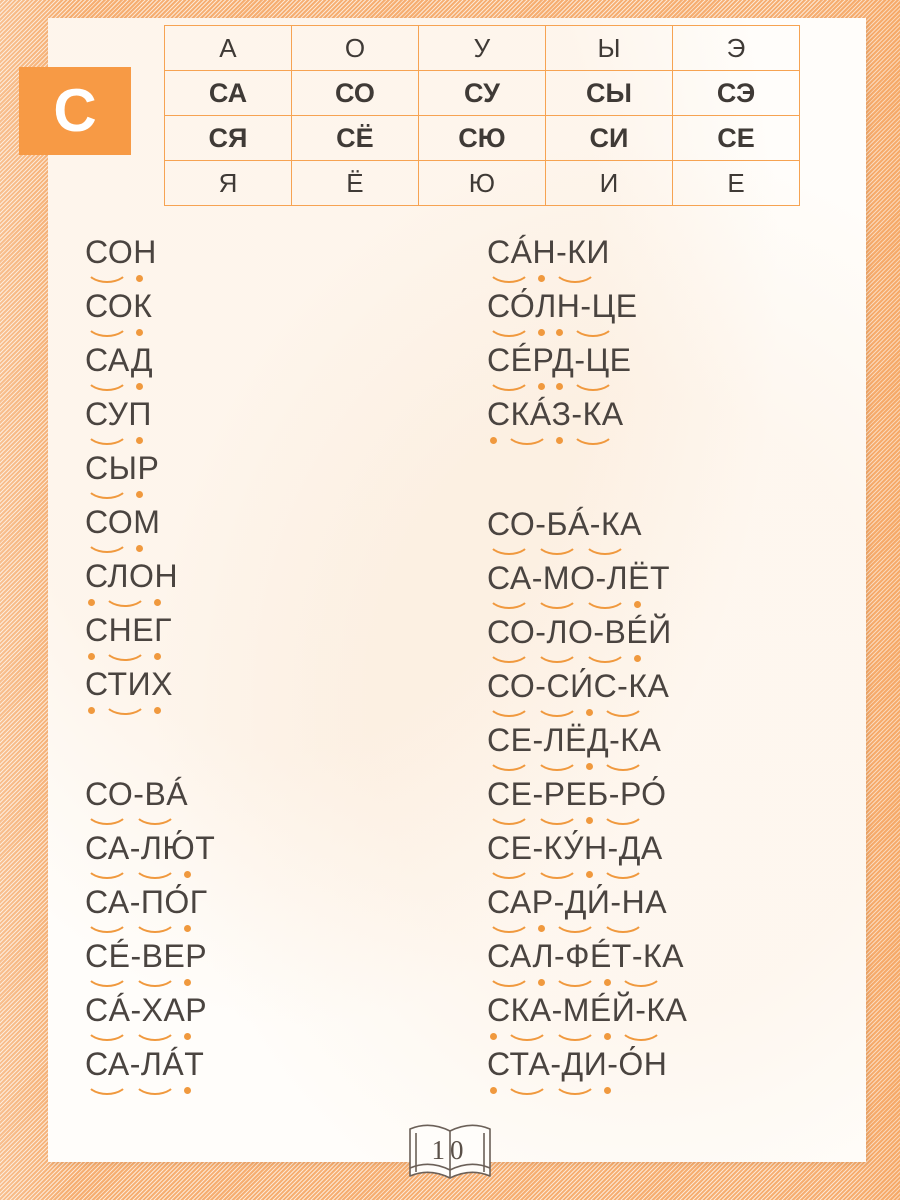 Image resolution: width=900 pixels, height=1200 pixels. I want to click on syllable-cell: А, so click(228, 48).